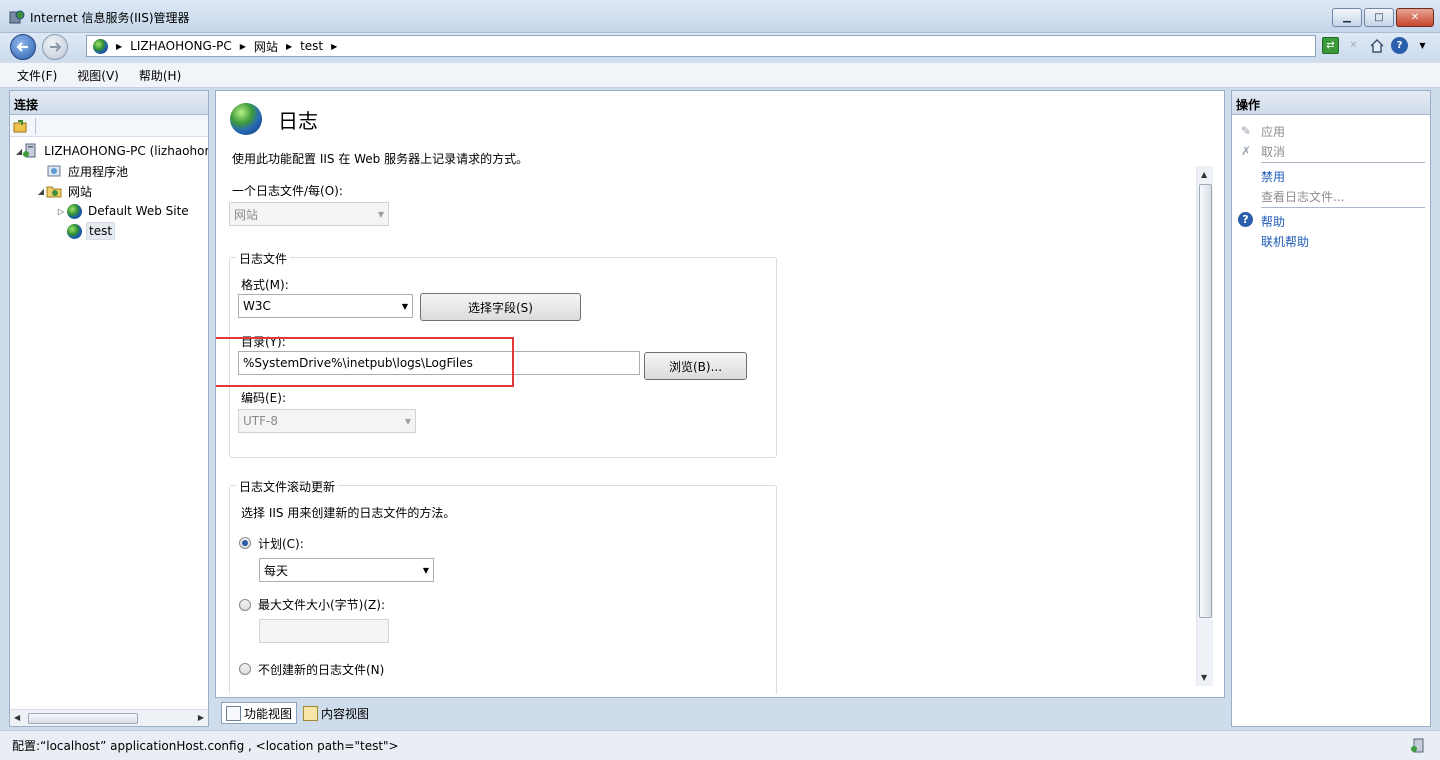 This screenshot has width=1440, height=760. I want to click on maximize-icon: □, so click(1379, 17).